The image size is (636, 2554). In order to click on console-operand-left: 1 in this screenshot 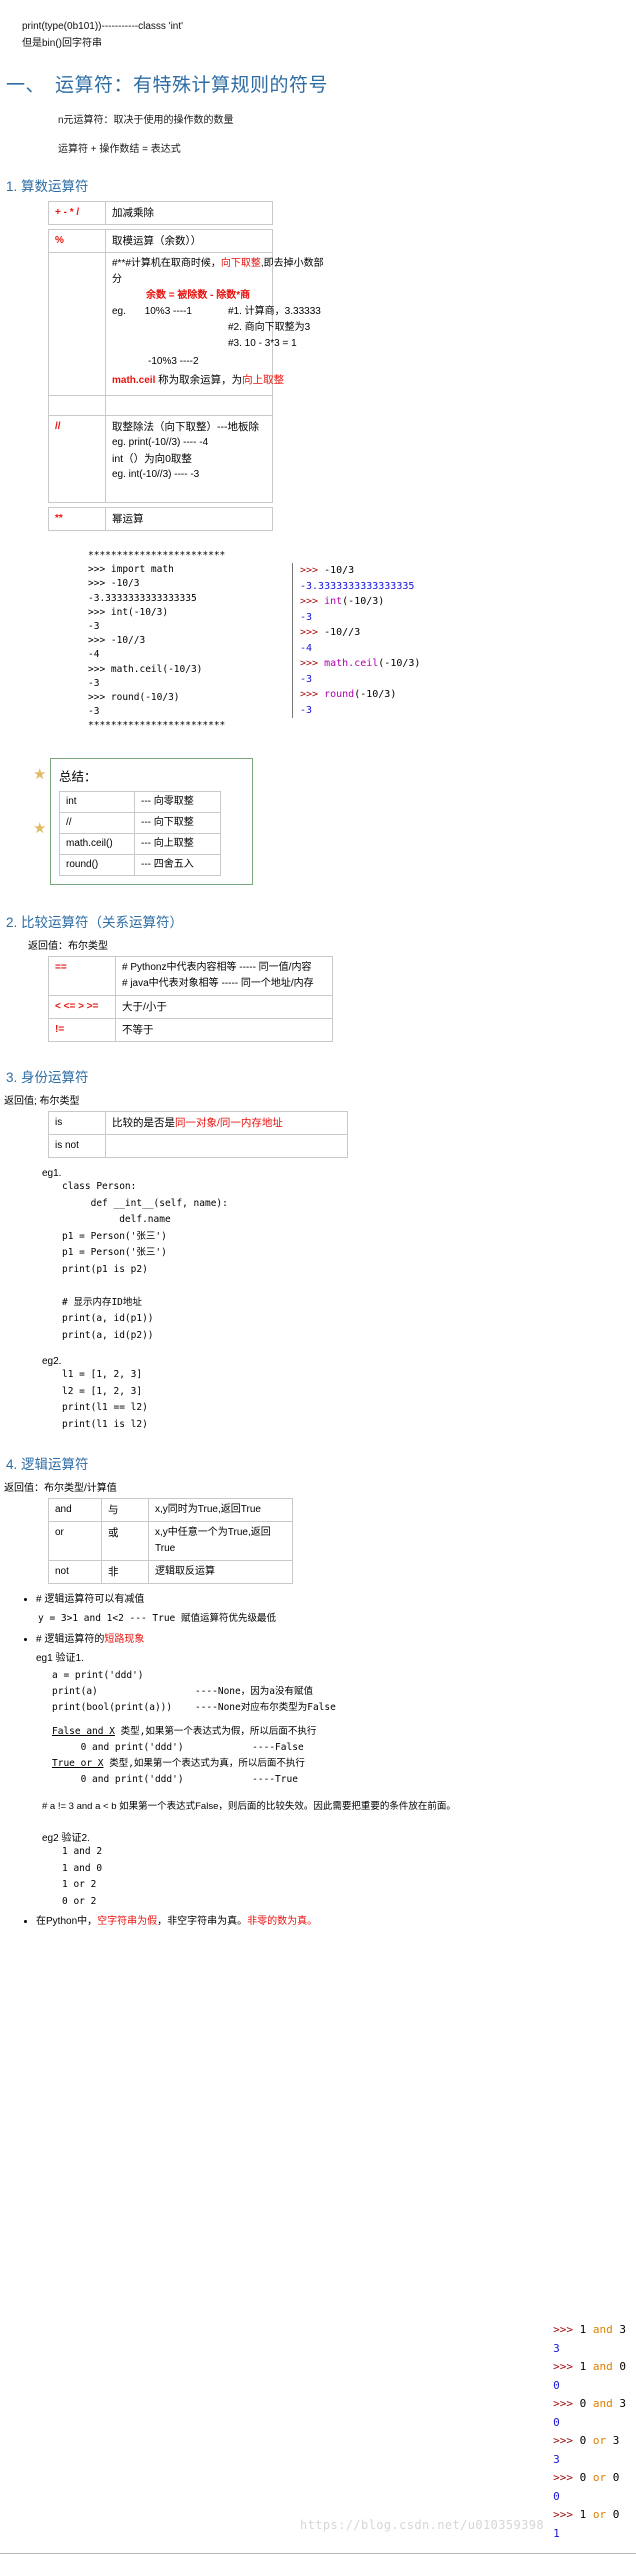, I will do `click(586, 2514)`.